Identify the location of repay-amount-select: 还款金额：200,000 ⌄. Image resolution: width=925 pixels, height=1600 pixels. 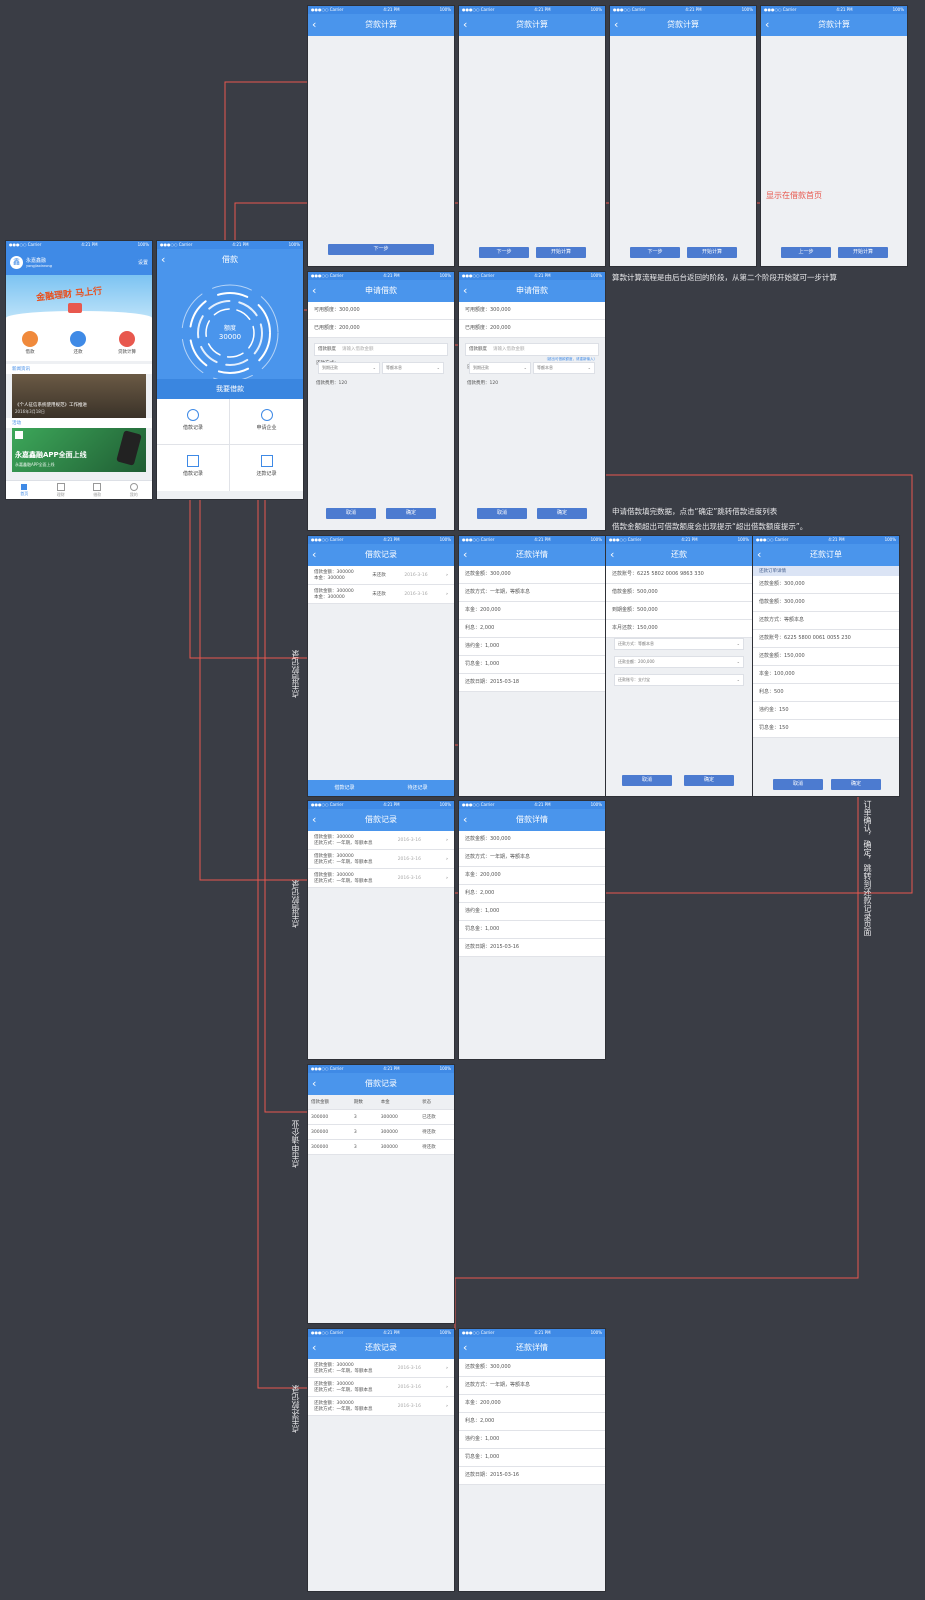
(679, 662).